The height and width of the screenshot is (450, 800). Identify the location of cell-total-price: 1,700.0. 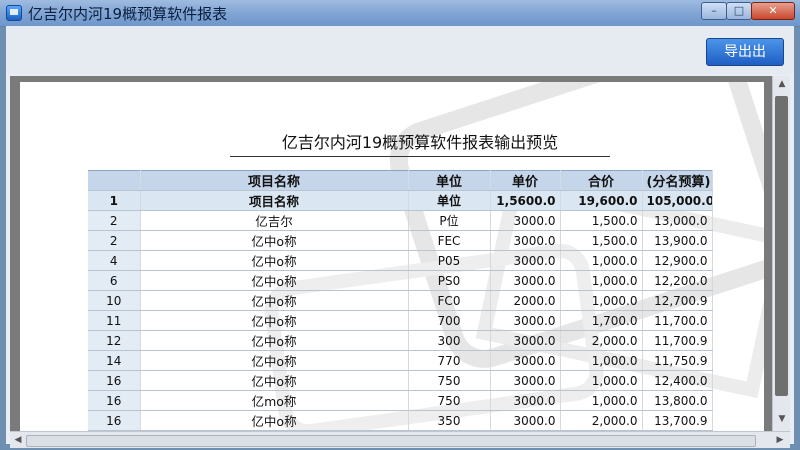
(601, 320).